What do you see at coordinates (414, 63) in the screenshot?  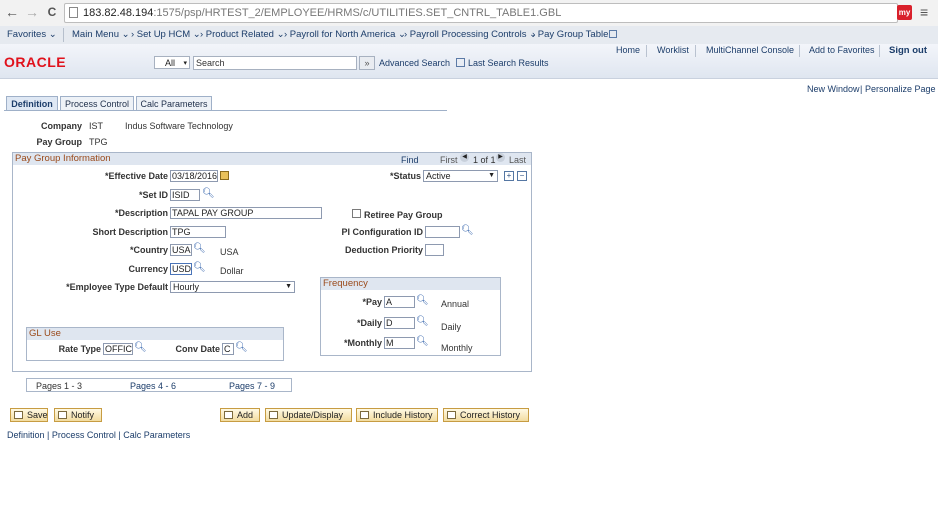 I see `advanced-search-link: Advanced Search` at bounding box center [414, 63].